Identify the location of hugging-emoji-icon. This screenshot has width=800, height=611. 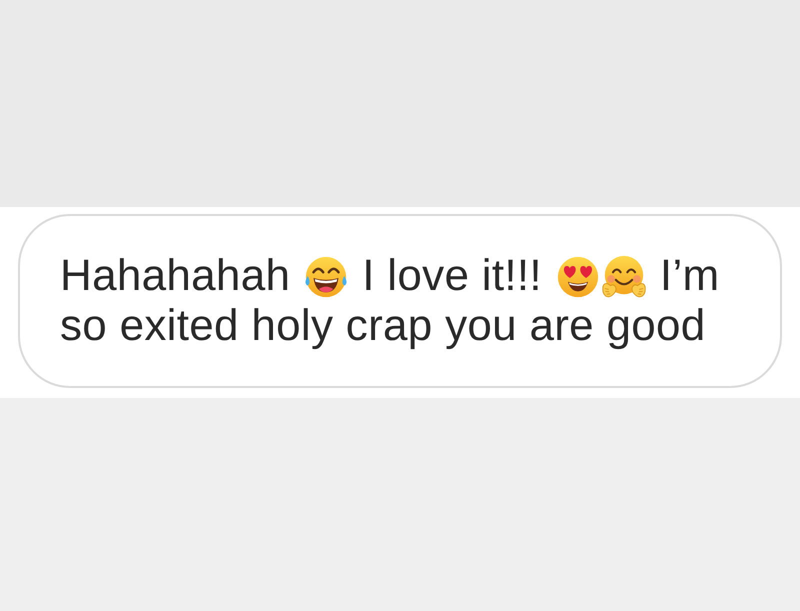
(623, 277).